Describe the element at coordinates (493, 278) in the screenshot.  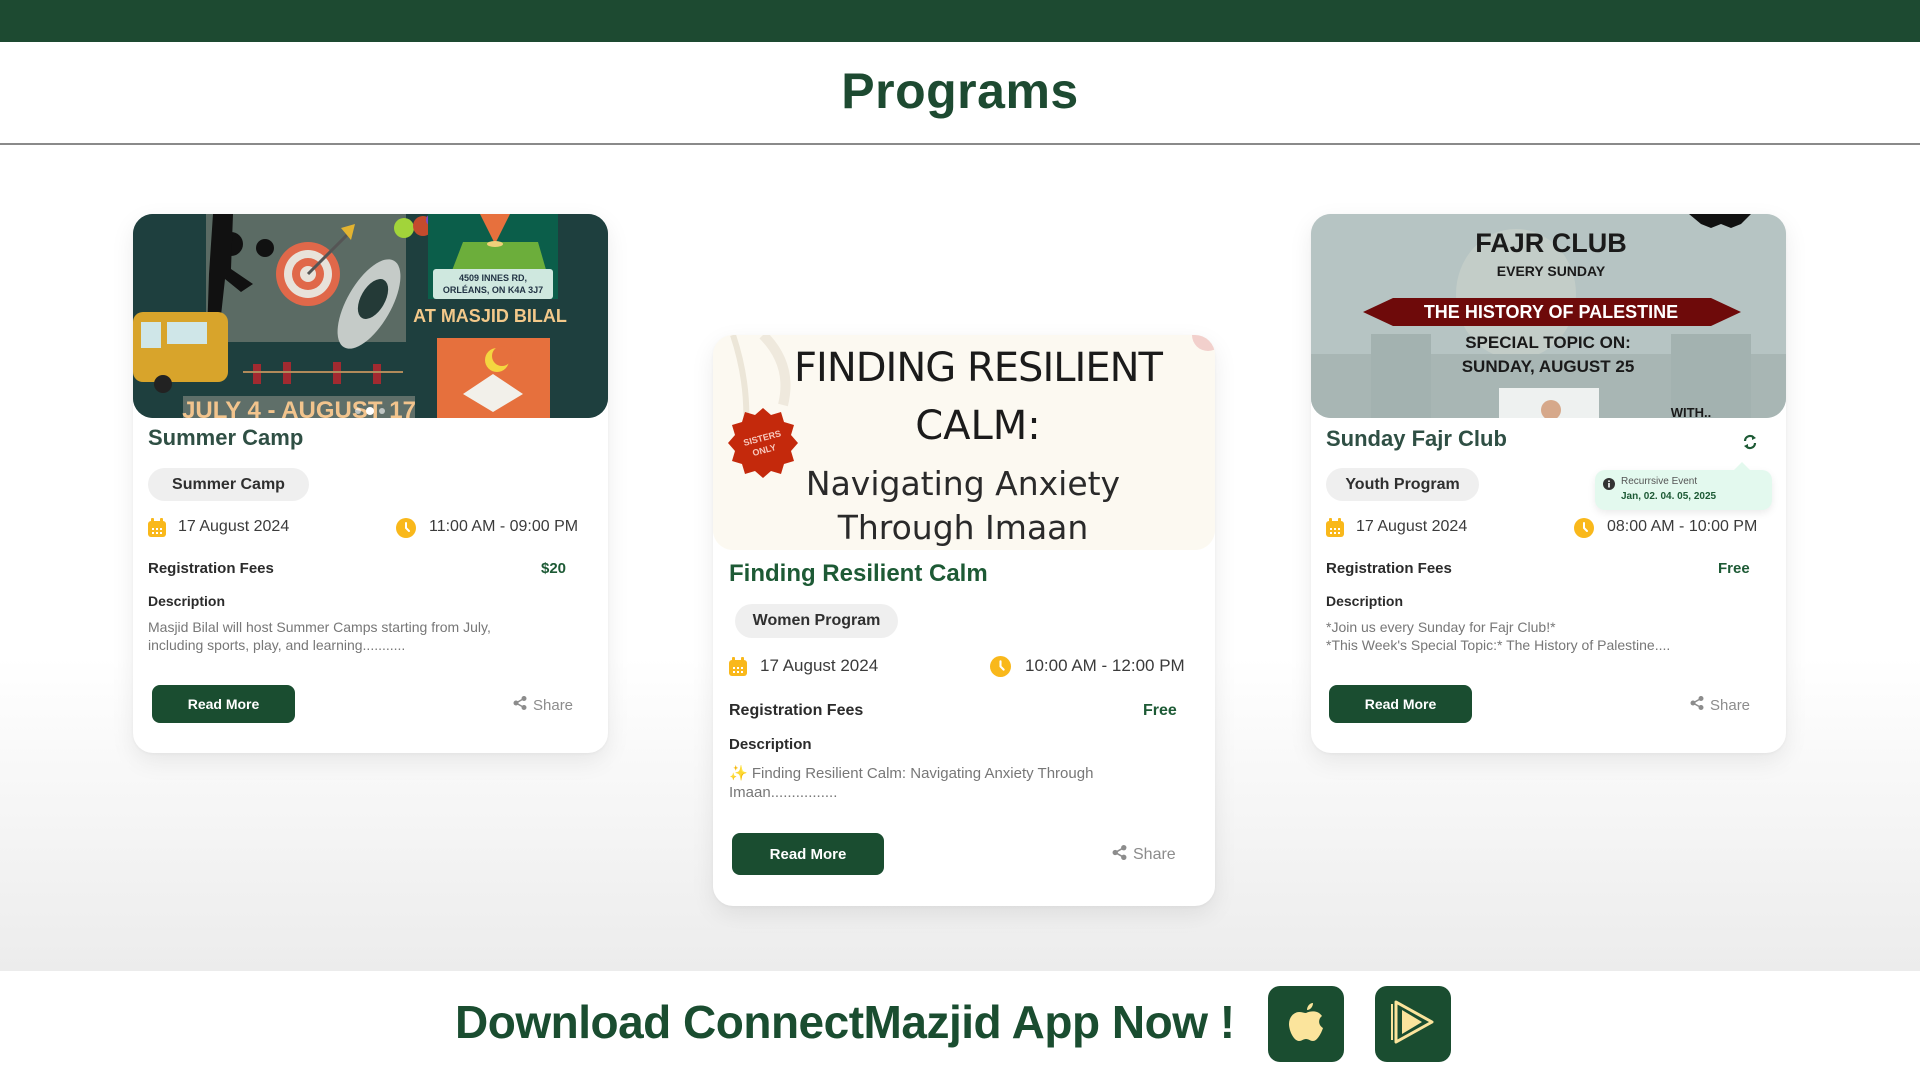
I see `image-address-line1: 4509 INNES RD,` at that location.